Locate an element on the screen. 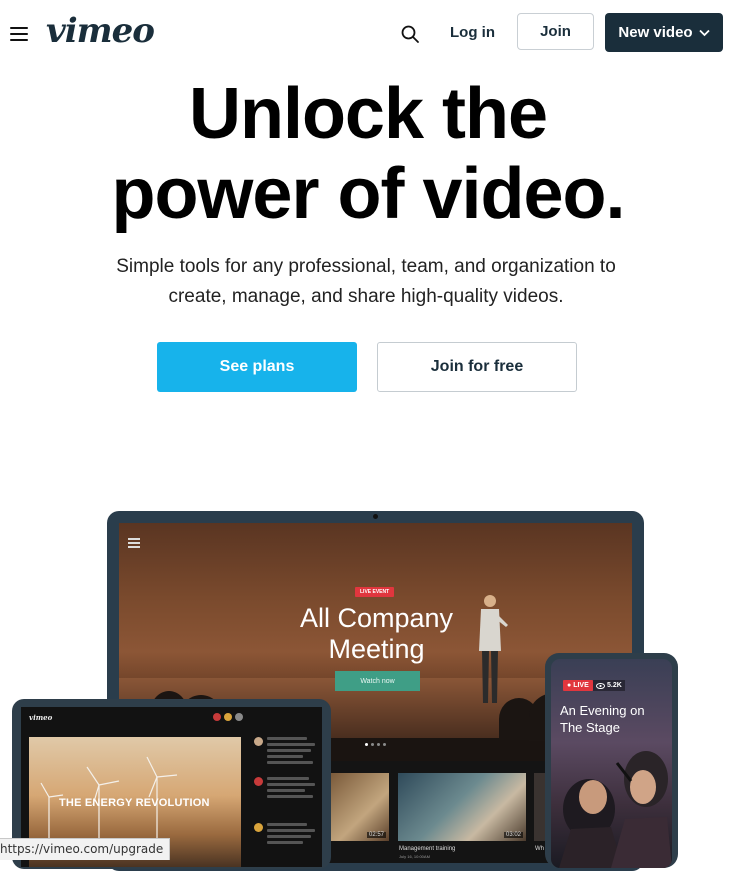  live-event-badge: LIVE EVENT is located at coordinates (375, 592).